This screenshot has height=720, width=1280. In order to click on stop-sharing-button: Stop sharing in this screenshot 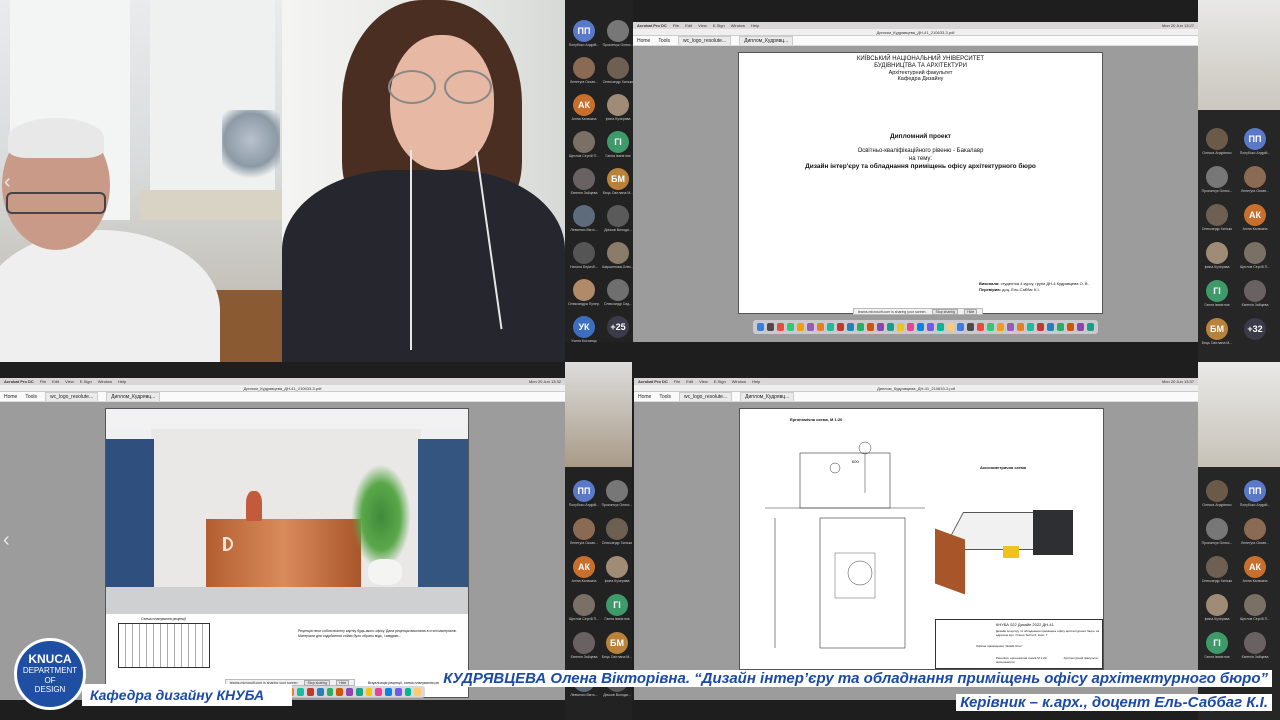, I will do `click(317, 682)`.